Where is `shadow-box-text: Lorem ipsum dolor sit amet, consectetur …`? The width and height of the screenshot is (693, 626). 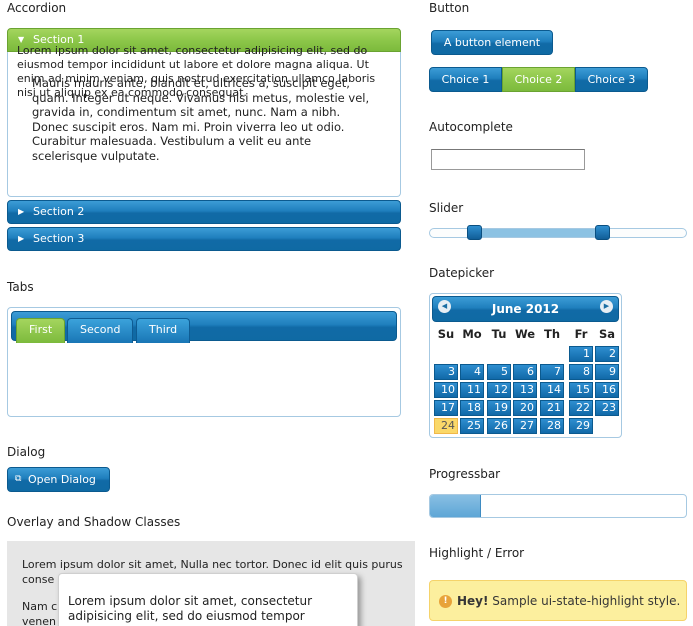 shadow-box-text: Lorem ipsum dolor sit amet, consectetur … is located at coordinates (190, 608).